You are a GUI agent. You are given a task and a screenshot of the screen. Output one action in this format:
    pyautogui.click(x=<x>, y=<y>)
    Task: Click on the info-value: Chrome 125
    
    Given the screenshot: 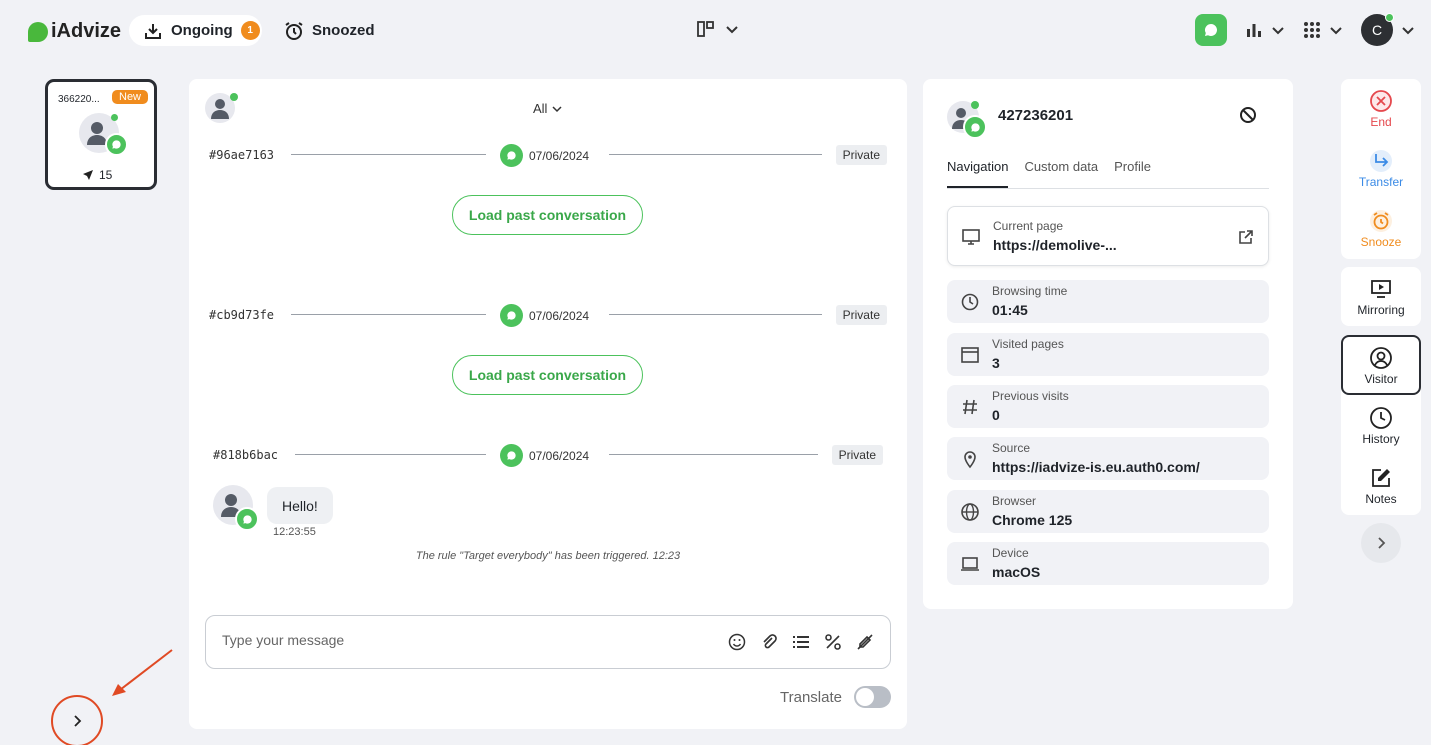 What is the action you would take?
    pyautogui.click(x=1032, y=520)
    